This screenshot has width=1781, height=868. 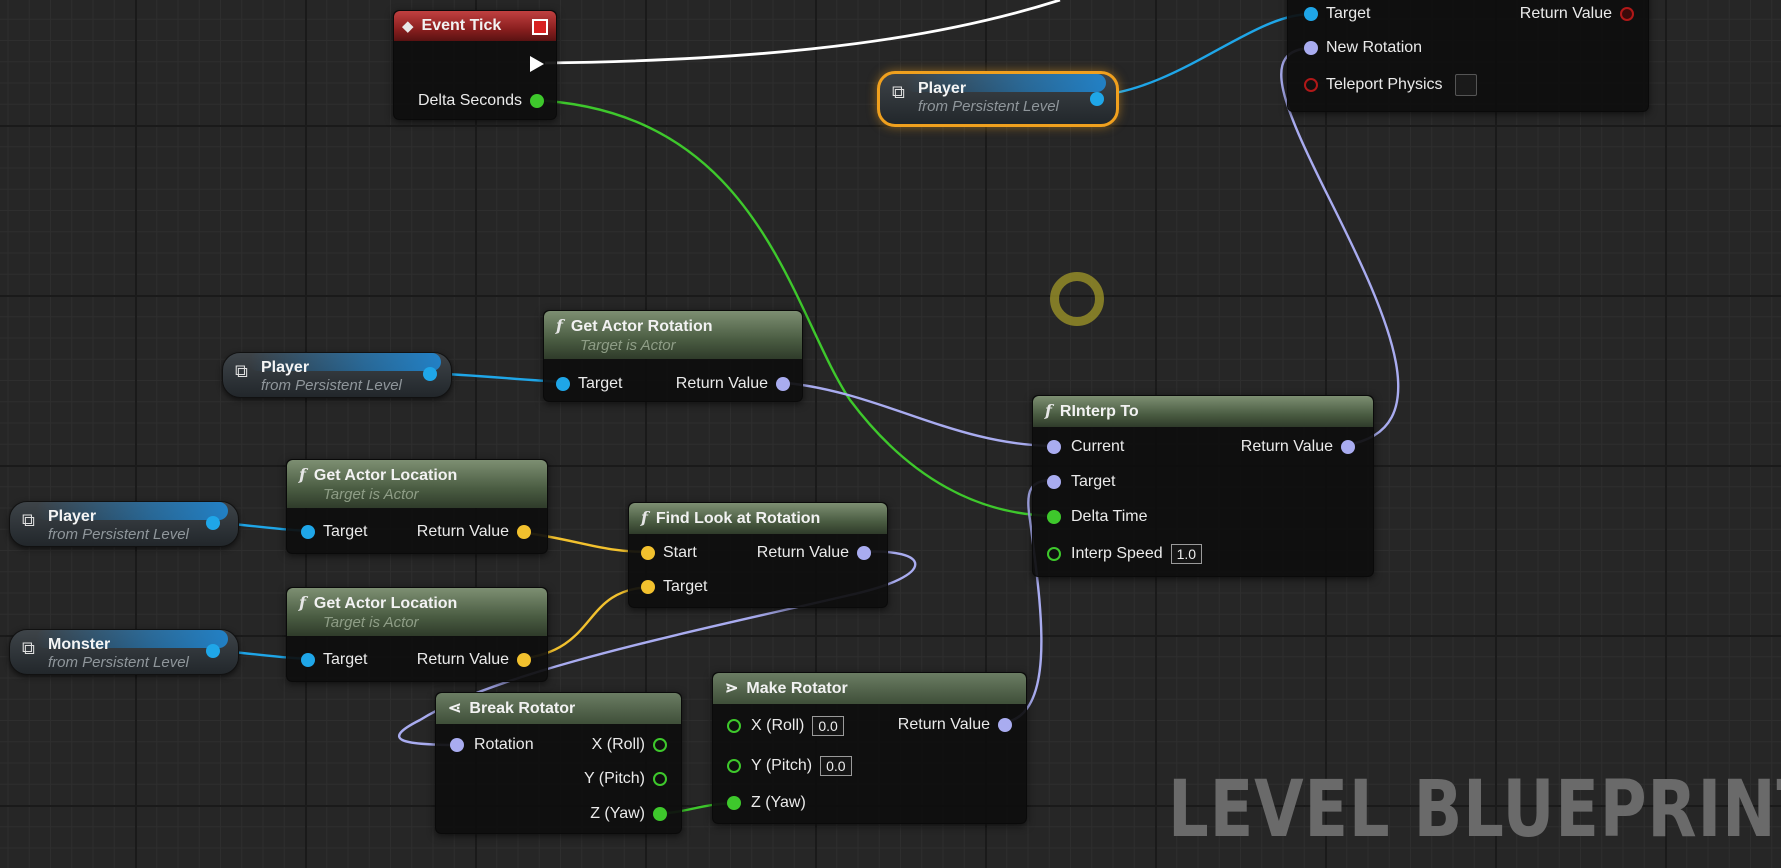 I want to click on set-return-pin: Return Value, so click(x=1577, y=14).